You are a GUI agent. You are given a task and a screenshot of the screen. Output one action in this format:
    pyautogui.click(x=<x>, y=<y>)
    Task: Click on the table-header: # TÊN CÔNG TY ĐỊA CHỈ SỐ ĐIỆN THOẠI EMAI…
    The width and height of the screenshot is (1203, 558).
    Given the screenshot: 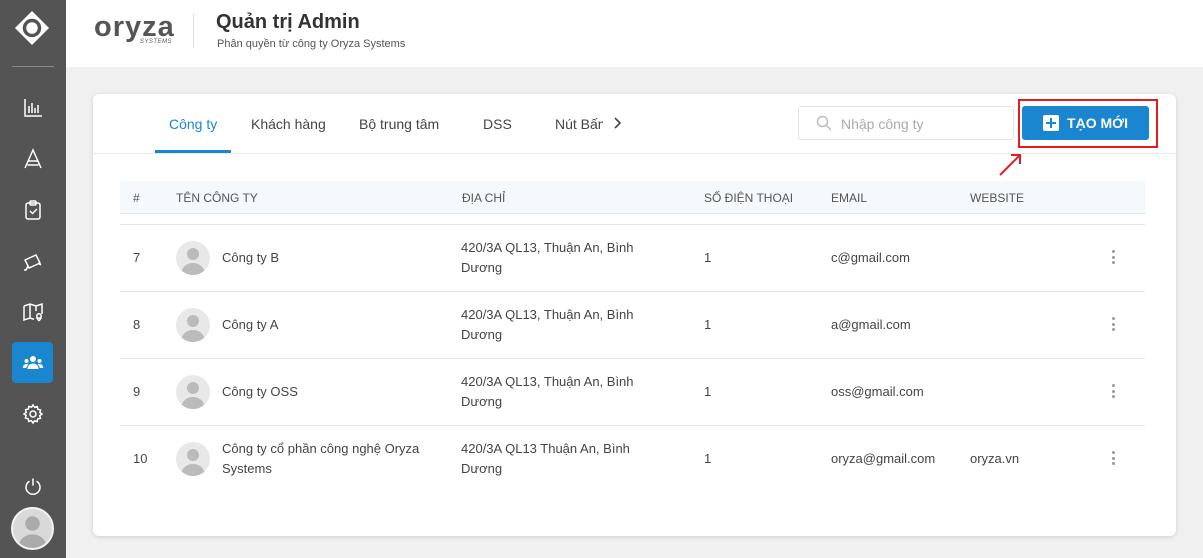 What is the action you would take?
    pyautogui.click(x=632, y=197)
    